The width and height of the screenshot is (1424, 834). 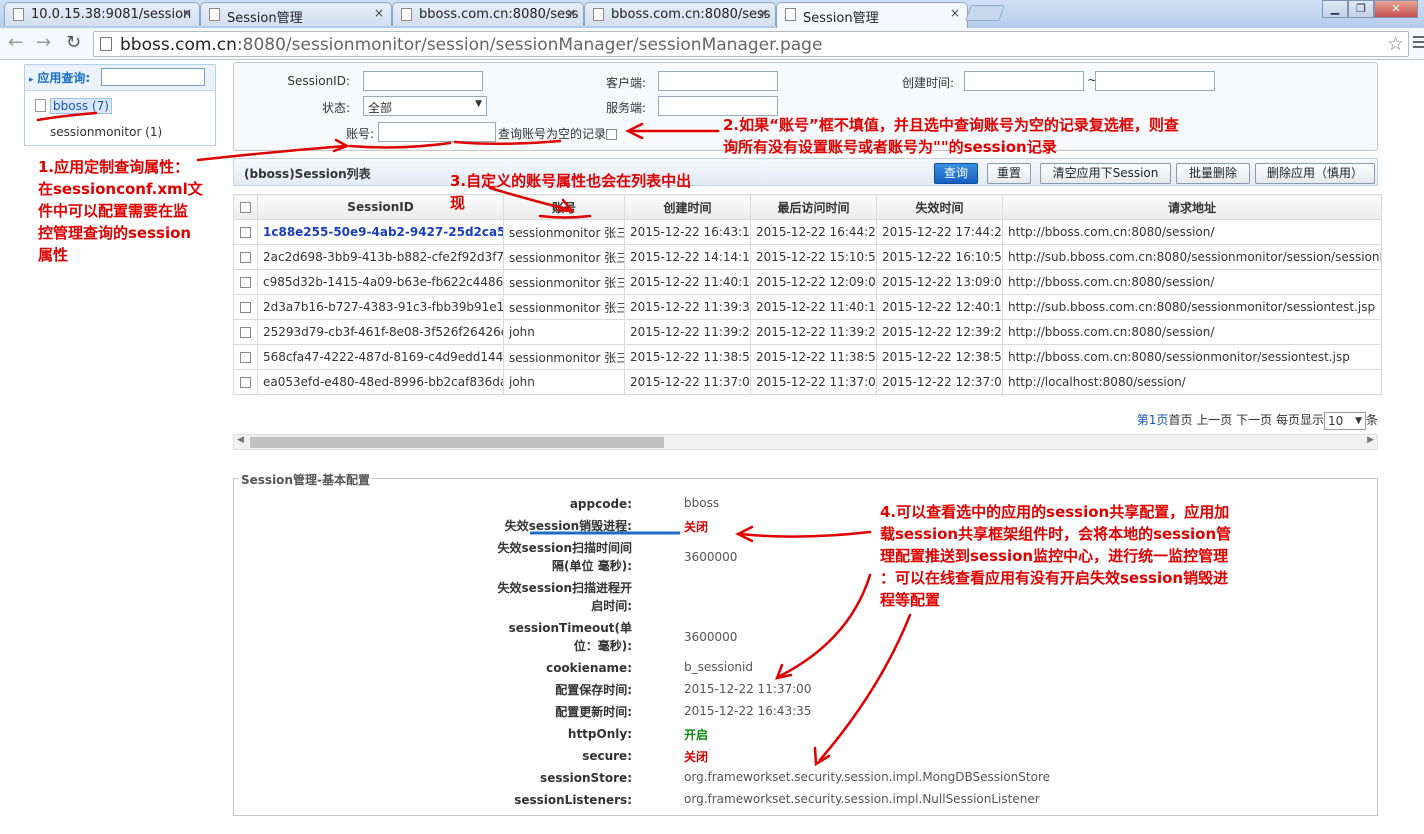 What do you see at coordinates (400, 145) in the screenshot?
I see `underline-account` at bounding box center [400, 145].